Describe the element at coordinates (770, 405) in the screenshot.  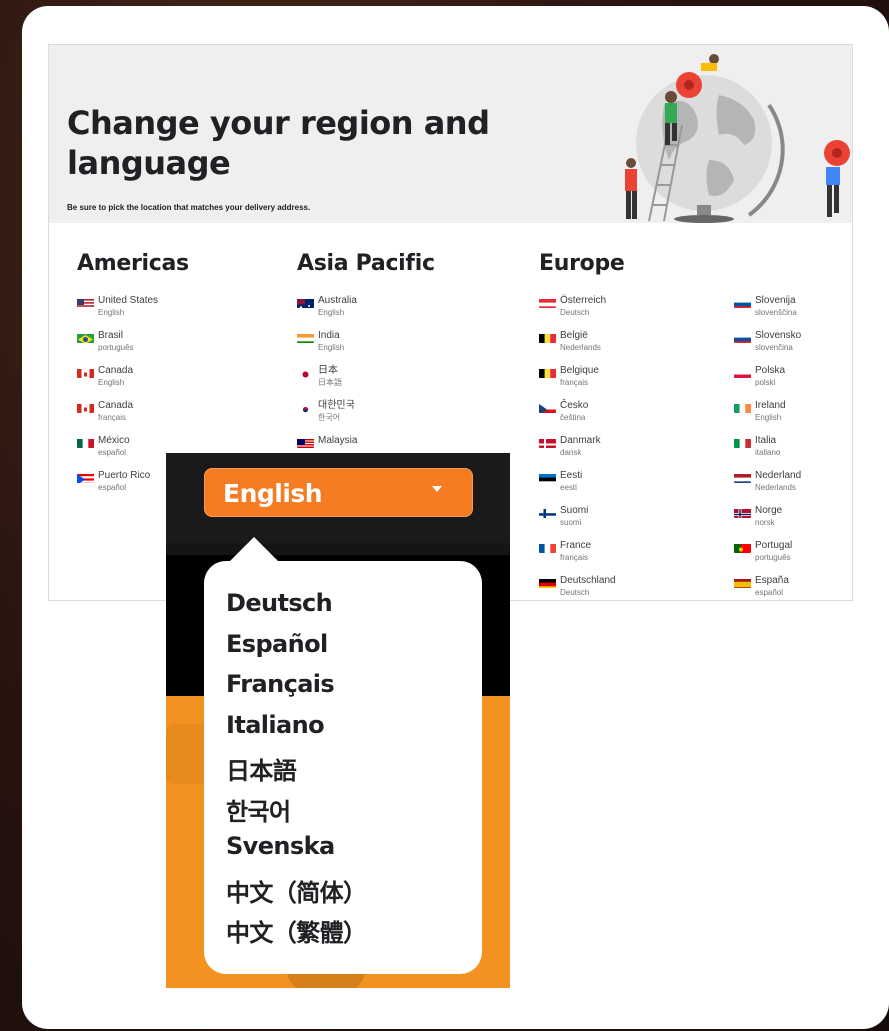
I see `region-name: Ireland` at that location.